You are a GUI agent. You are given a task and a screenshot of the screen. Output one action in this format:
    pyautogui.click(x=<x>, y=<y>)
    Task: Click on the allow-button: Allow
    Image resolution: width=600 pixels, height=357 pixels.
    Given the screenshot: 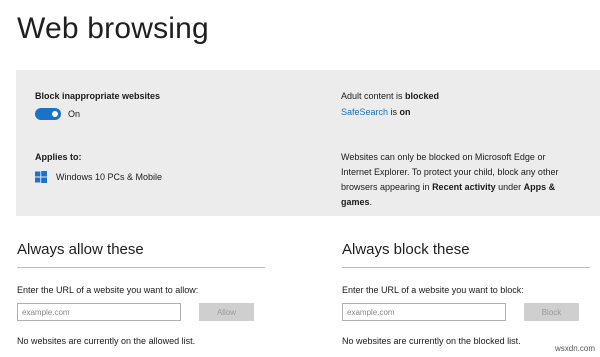 What is the action you would take?
    pyautogui.click(x=226, y=312)
    